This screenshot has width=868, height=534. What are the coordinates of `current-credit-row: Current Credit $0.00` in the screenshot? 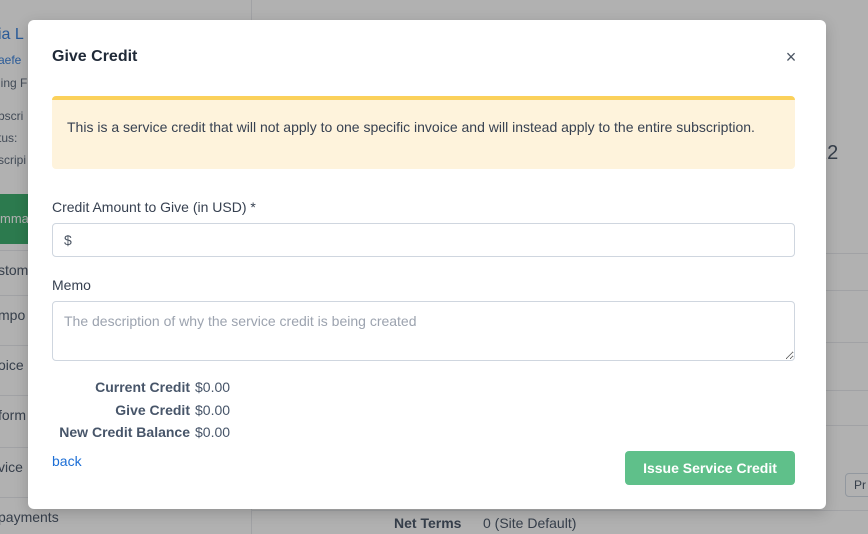 It's located at (141, 387).